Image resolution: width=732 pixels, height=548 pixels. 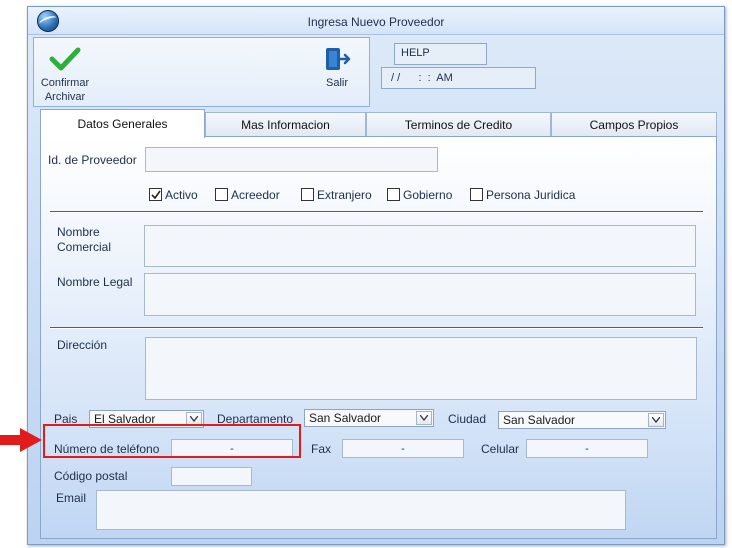 What do you see at coordinates (440, 54) in the screenshot?
I see `help-status: HELP` at bounding box center [440, 54].